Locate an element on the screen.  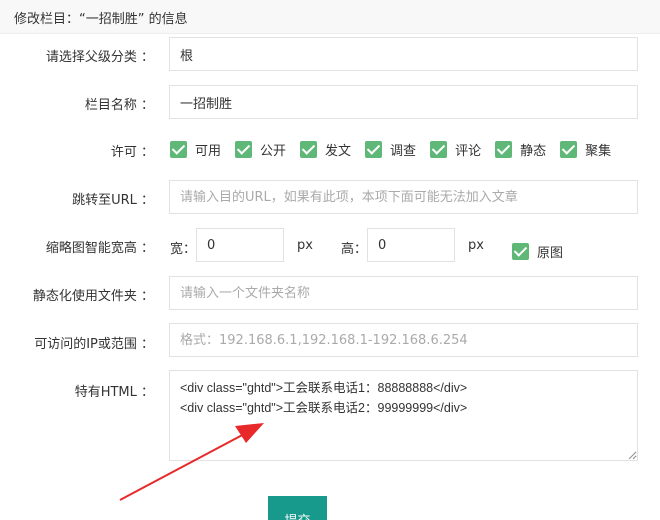
width-label: 宽： is located at coordinates (183, 249).